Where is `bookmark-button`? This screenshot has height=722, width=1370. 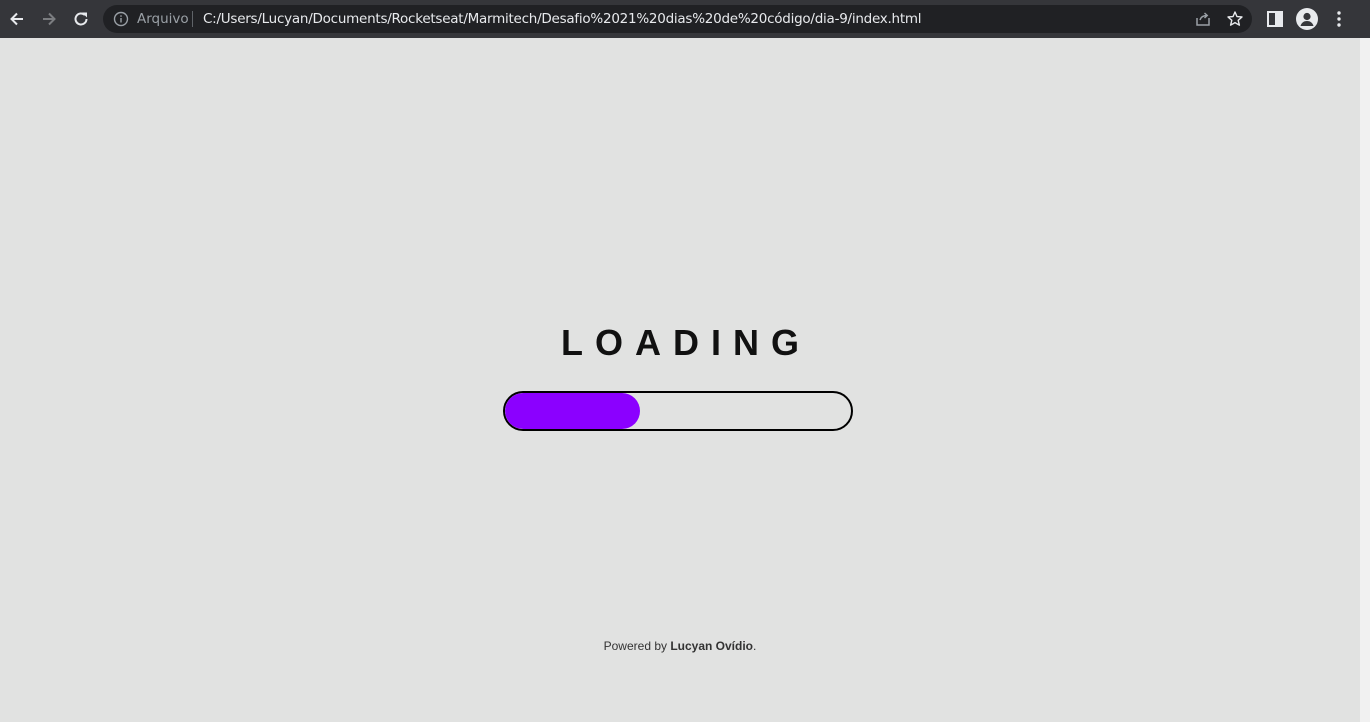 bookmark-button is located at coordinates (1235, 19).